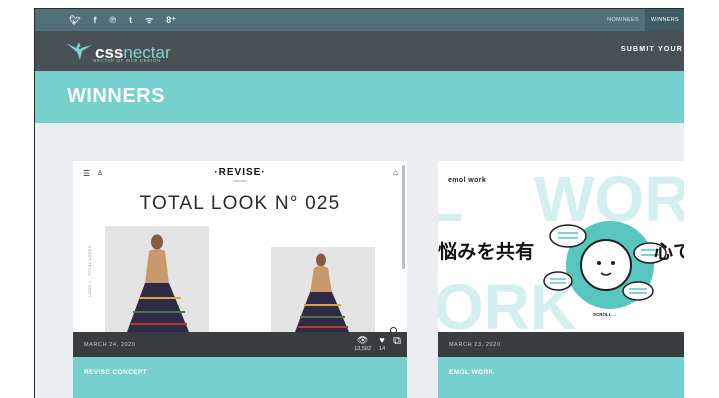 The image size is (719, 398). What do you see at coordinates (240, 181) in the screenshot?
I see `preview-brand-sub: CONCEPT` at bounding box center [240, 181].